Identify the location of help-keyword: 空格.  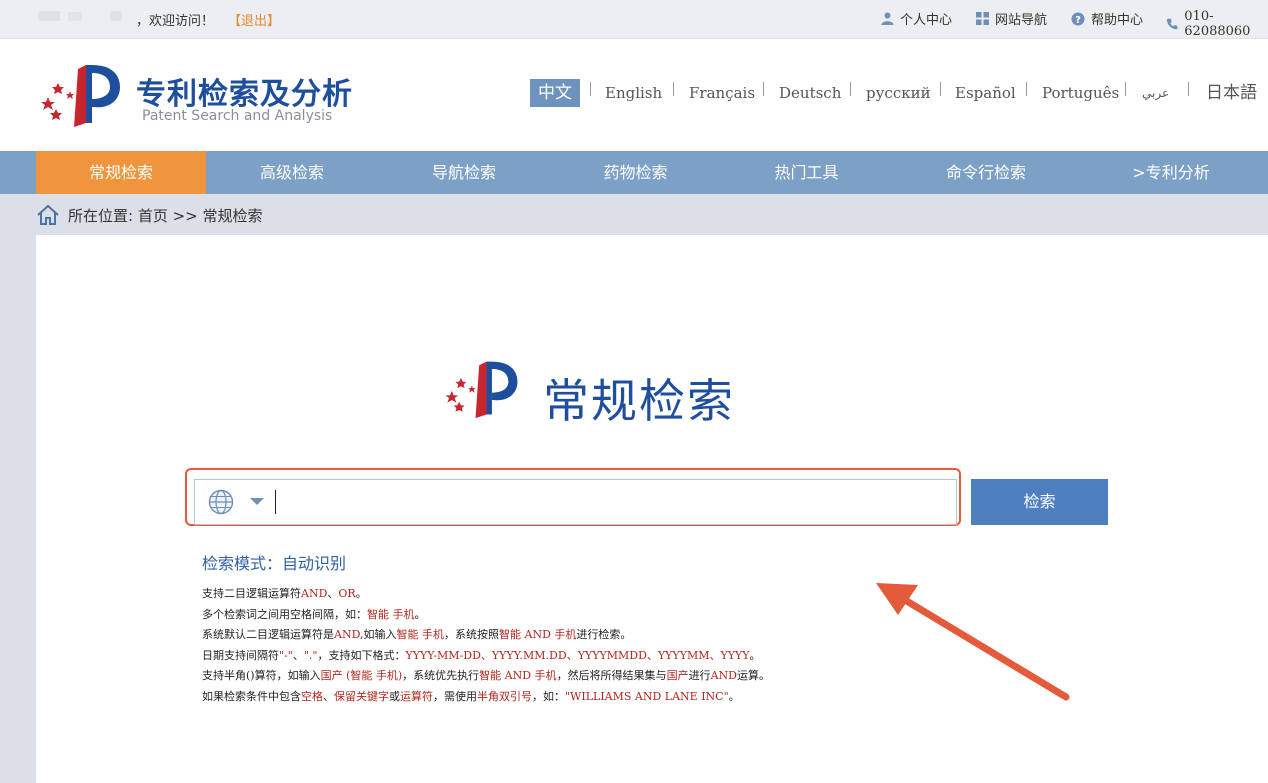
(312, 696).